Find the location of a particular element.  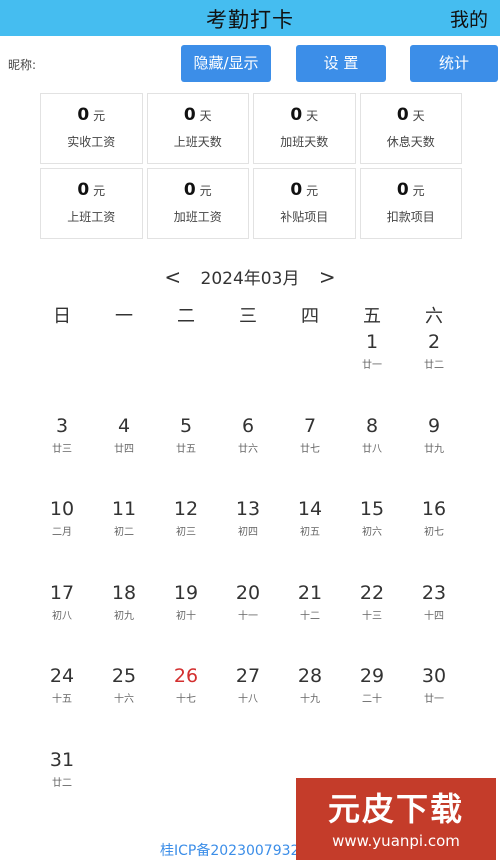

calendar-day: 24 十五 is located at coordinates (62, 706).